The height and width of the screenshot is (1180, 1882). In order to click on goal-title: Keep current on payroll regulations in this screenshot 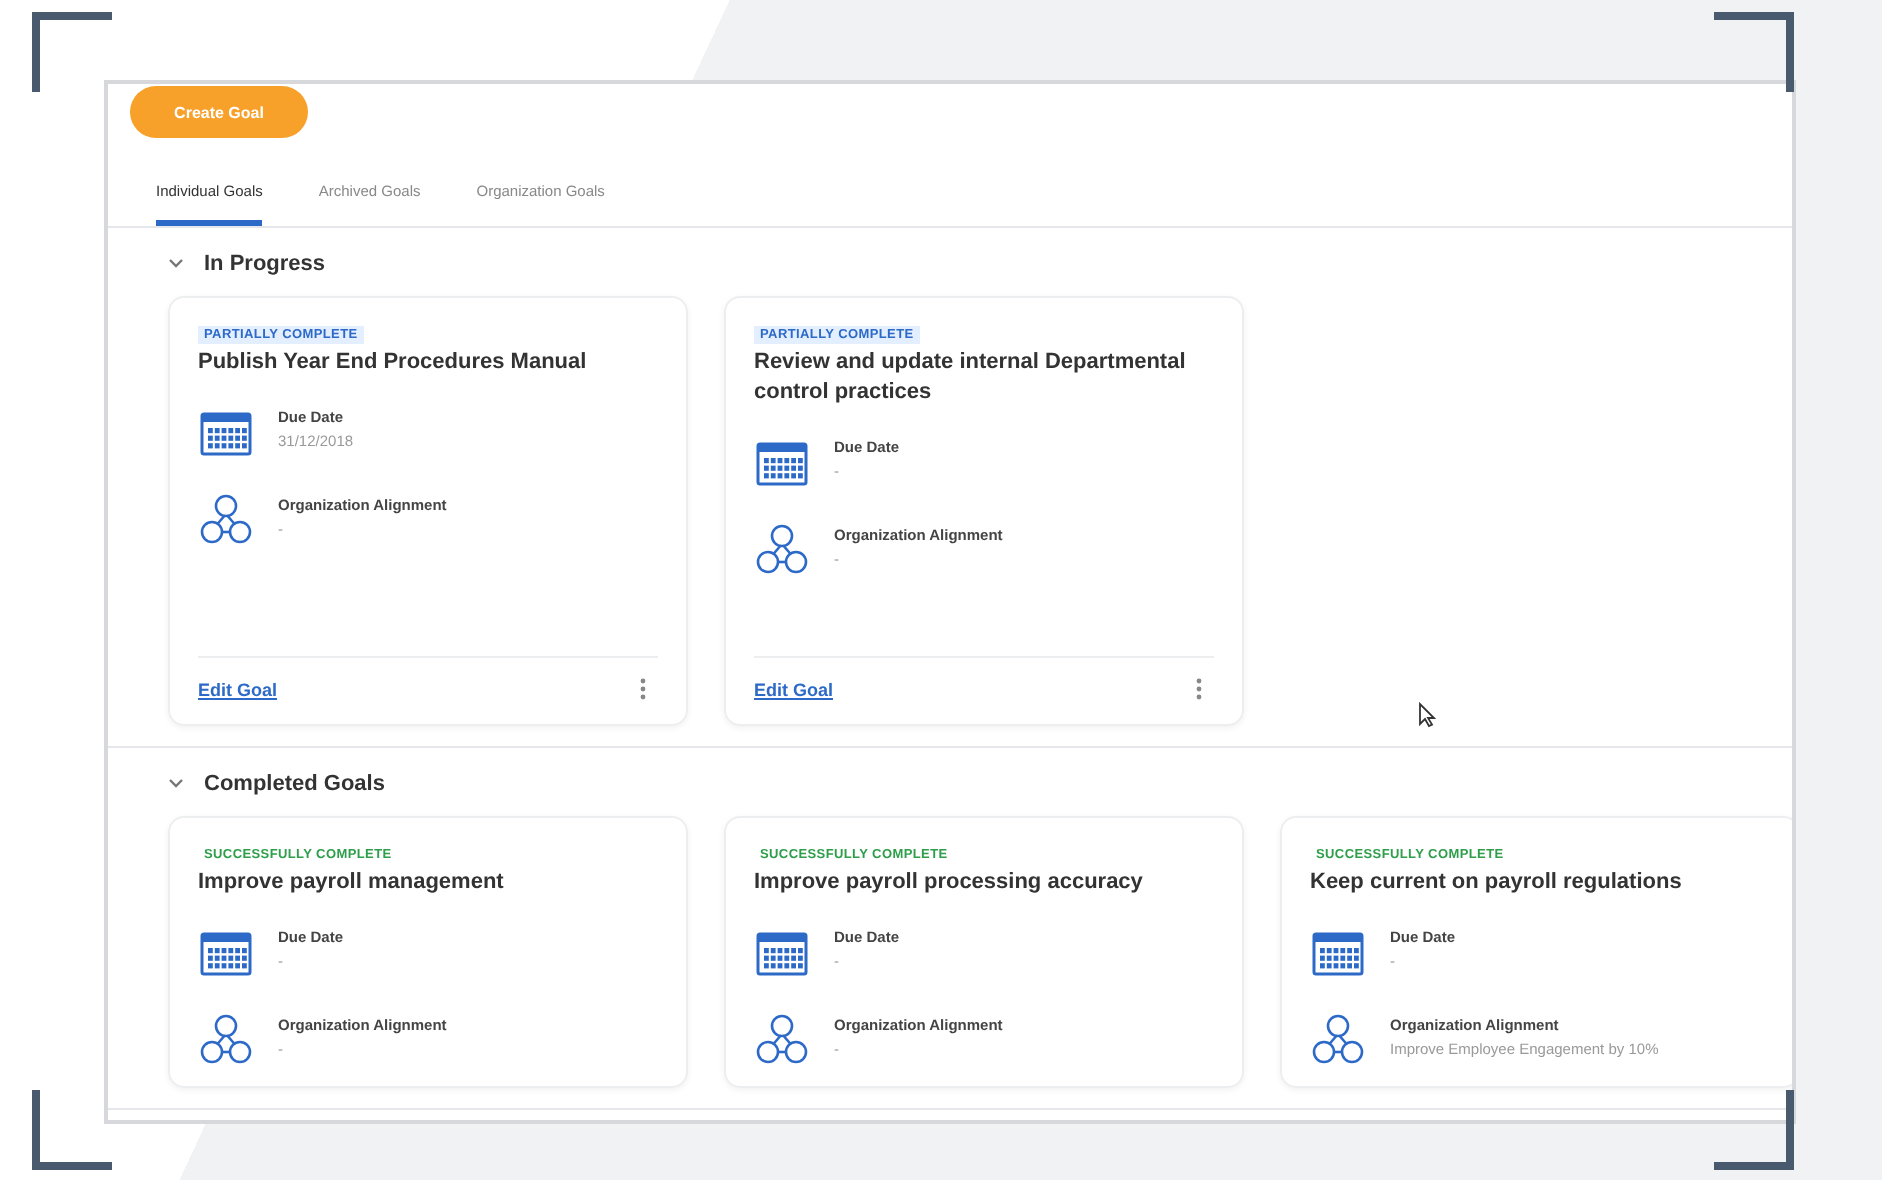, I will do `click(1497, 883)`.